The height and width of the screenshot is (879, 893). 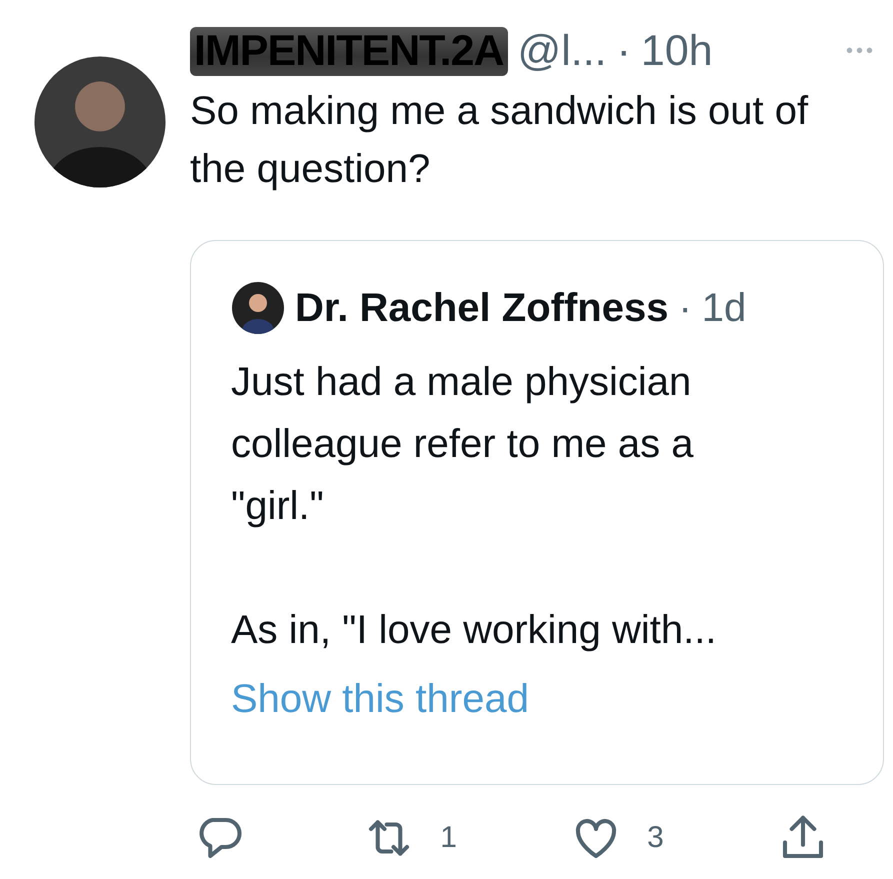 I want to click on quote-time: 1d, so click(x=724, y=308).